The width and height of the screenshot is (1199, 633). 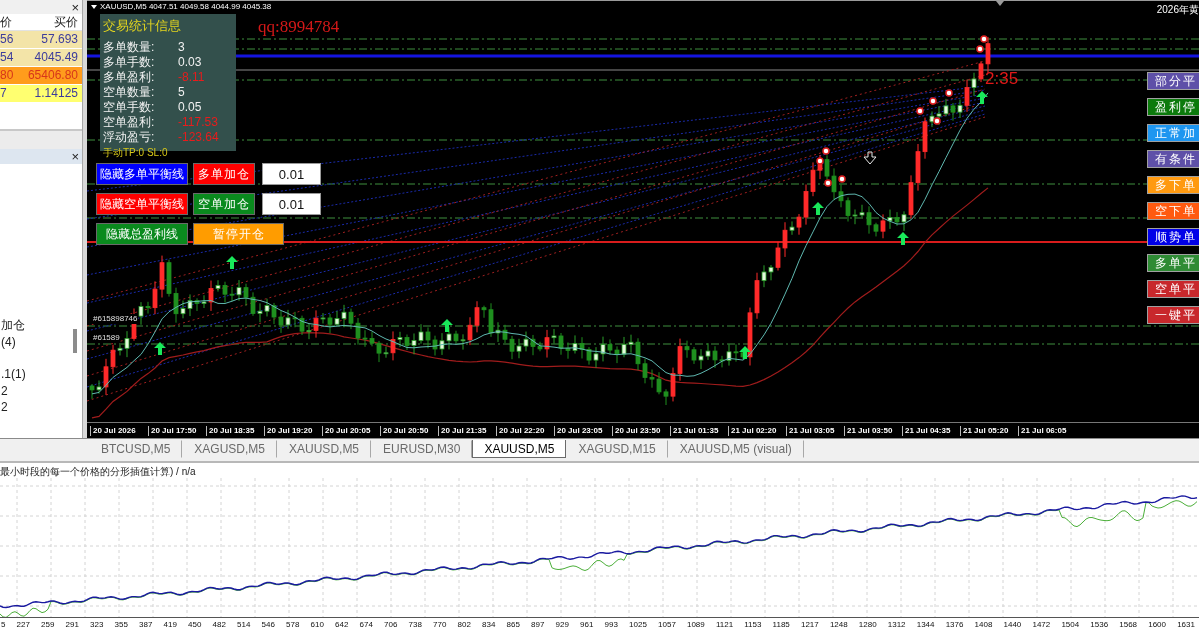 What do you see at coordinates (351, 431) in the screenshot?
I see `axis-label: 20 Jul 20:05` at bounding box center [351, 431].